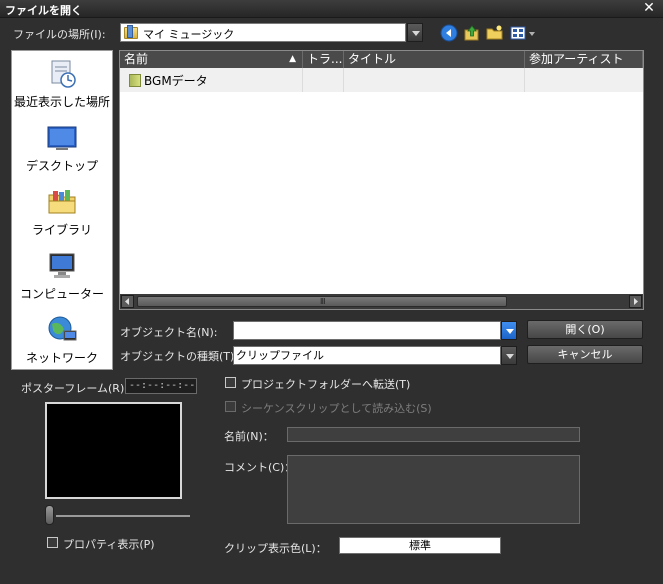  Describe the element at coordinates (61, 102) in the screenshot. I see `place-recent-label: 最近表示した場所` at that location.